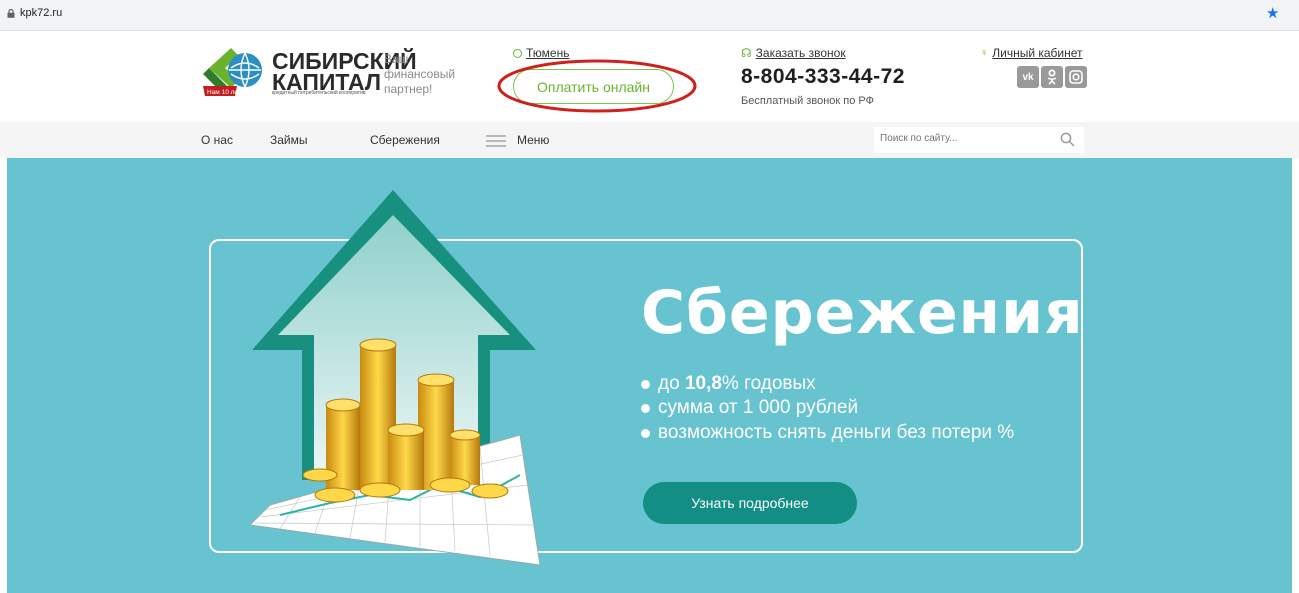 The width and height of the screenshot is (1299, 593). Describe the element at coordinates (1272, 13) in the screenshot. I see `bookmark-star-icon: ★` at that location.